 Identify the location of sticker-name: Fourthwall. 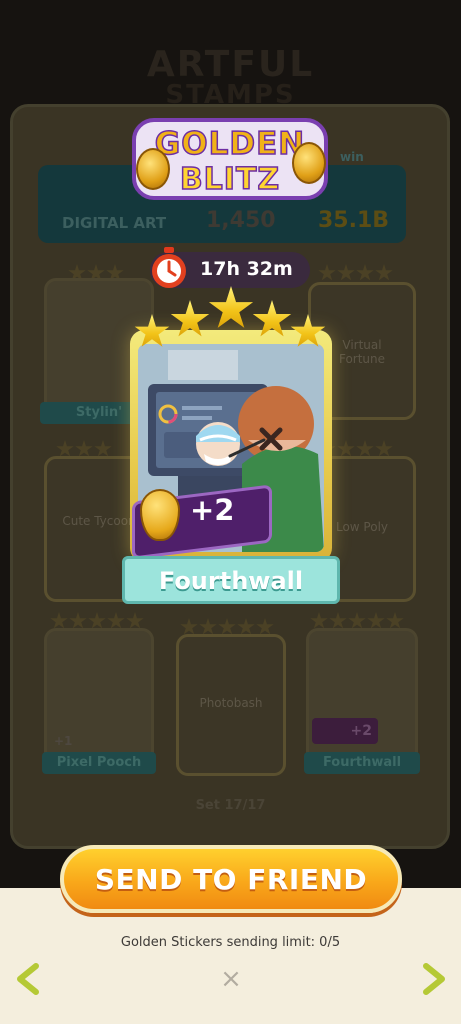
(231, 581).